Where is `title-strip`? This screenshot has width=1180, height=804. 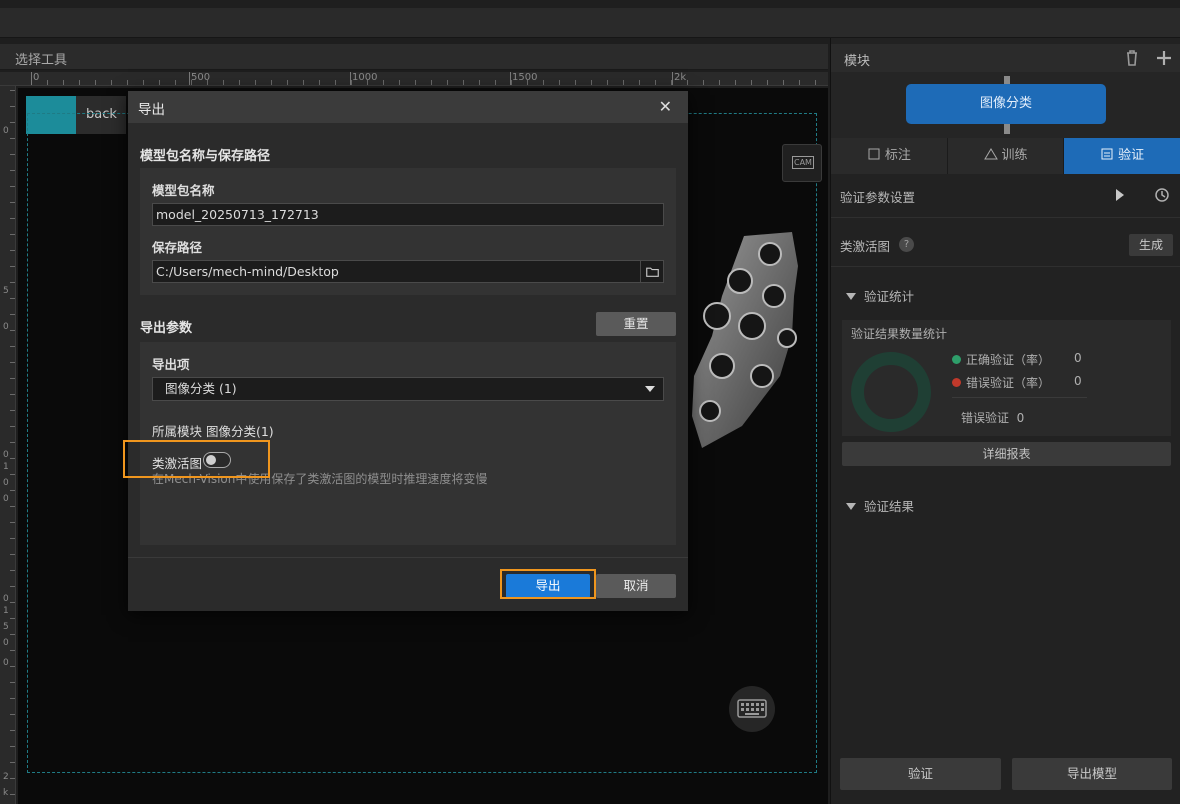 title-strip is located at coordinates (590, 4).